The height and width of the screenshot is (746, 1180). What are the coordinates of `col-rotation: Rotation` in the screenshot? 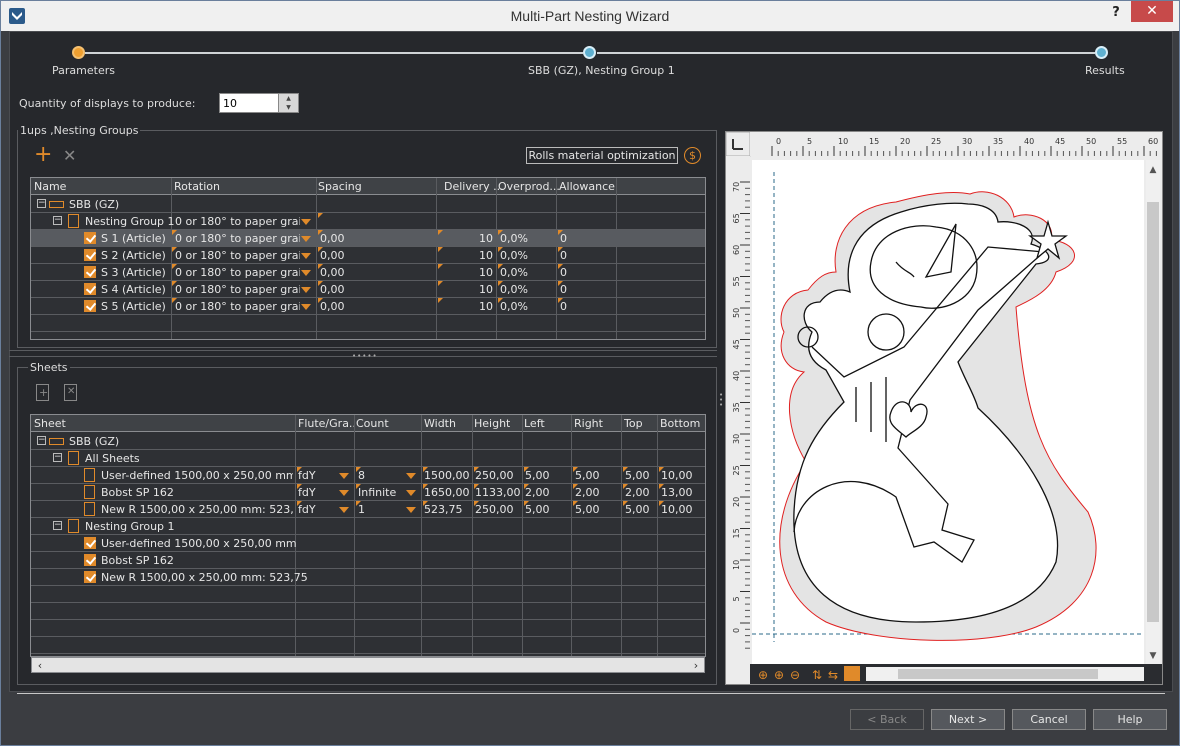 It's located at (197, 186).